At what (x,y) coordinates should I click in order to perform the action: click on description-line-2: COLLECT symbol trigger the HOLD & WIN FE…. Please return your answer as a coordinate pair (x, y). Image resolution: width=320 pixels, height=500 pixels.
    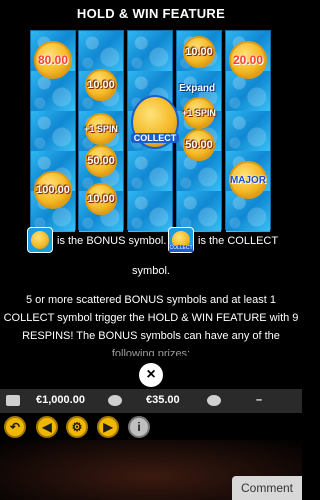
    Looking at the image, I should click on (151, 318).